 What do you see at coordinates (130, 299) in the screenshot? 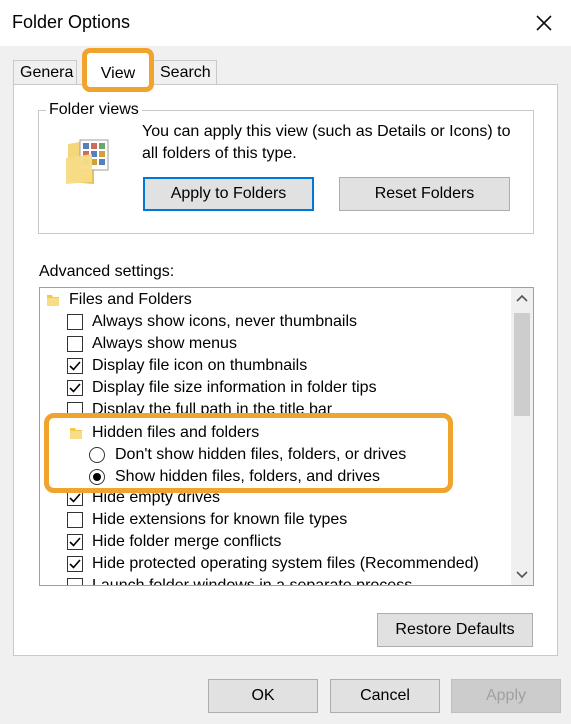
I see `list-item-label: Files and Folders` at bounding box center [130, 299].